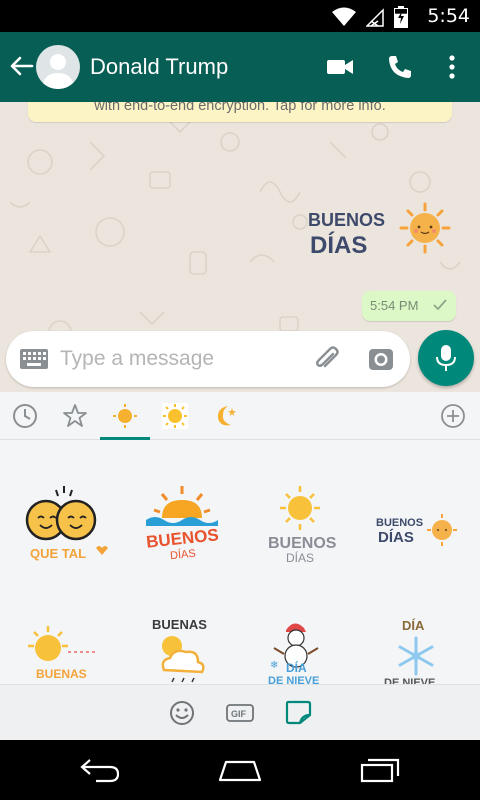 The width and height of the screenshot is (480, 800). I want to click on sticker-panel-bottom-bar: GIF, so click(240, 712).